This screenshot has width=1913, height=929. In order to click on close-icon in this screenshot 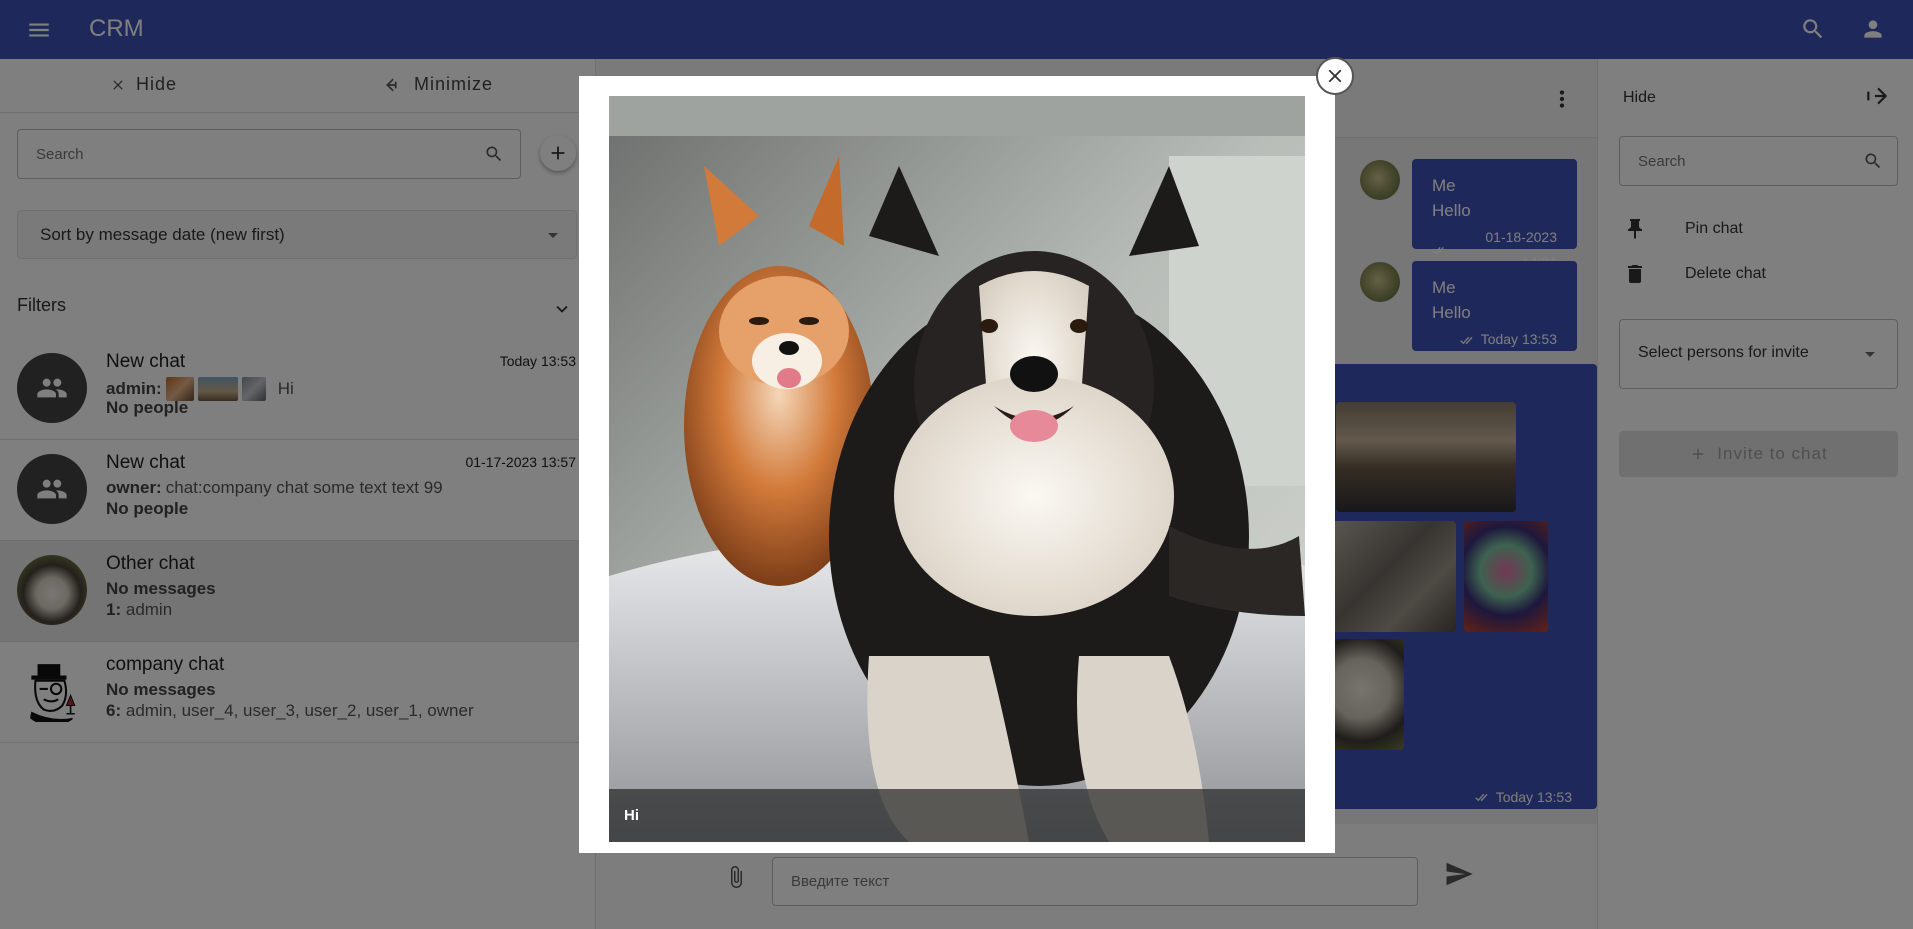, I will do `click(1335, 76)`.